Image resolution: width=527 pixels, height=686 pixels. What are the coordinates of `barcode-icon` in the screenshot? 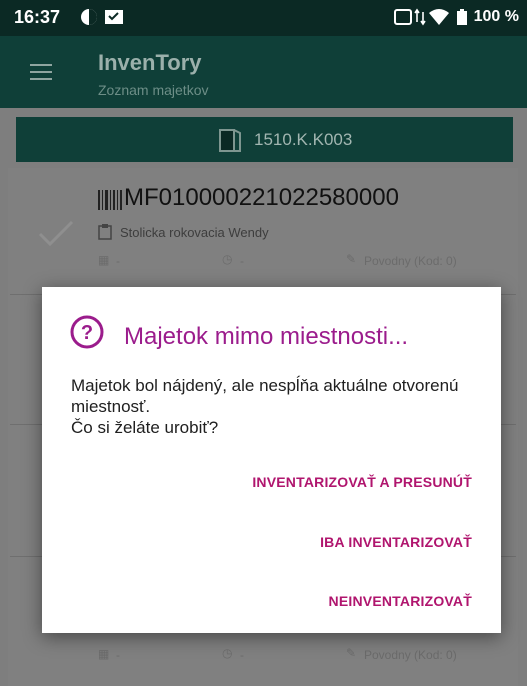 It's located at (110, 200).